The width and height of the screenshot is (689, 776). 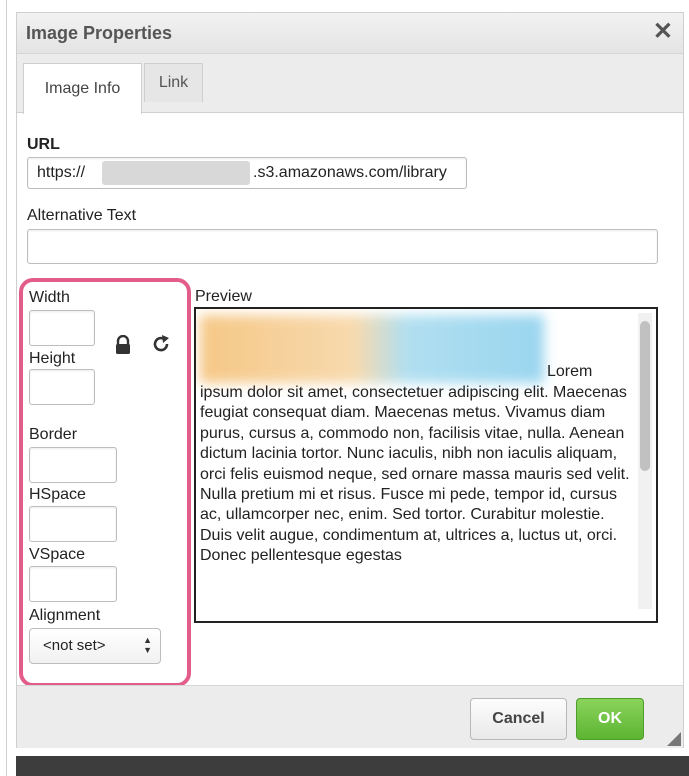 I want to click on dialog-footer: Cancel OK, so click(x=350, y=716).